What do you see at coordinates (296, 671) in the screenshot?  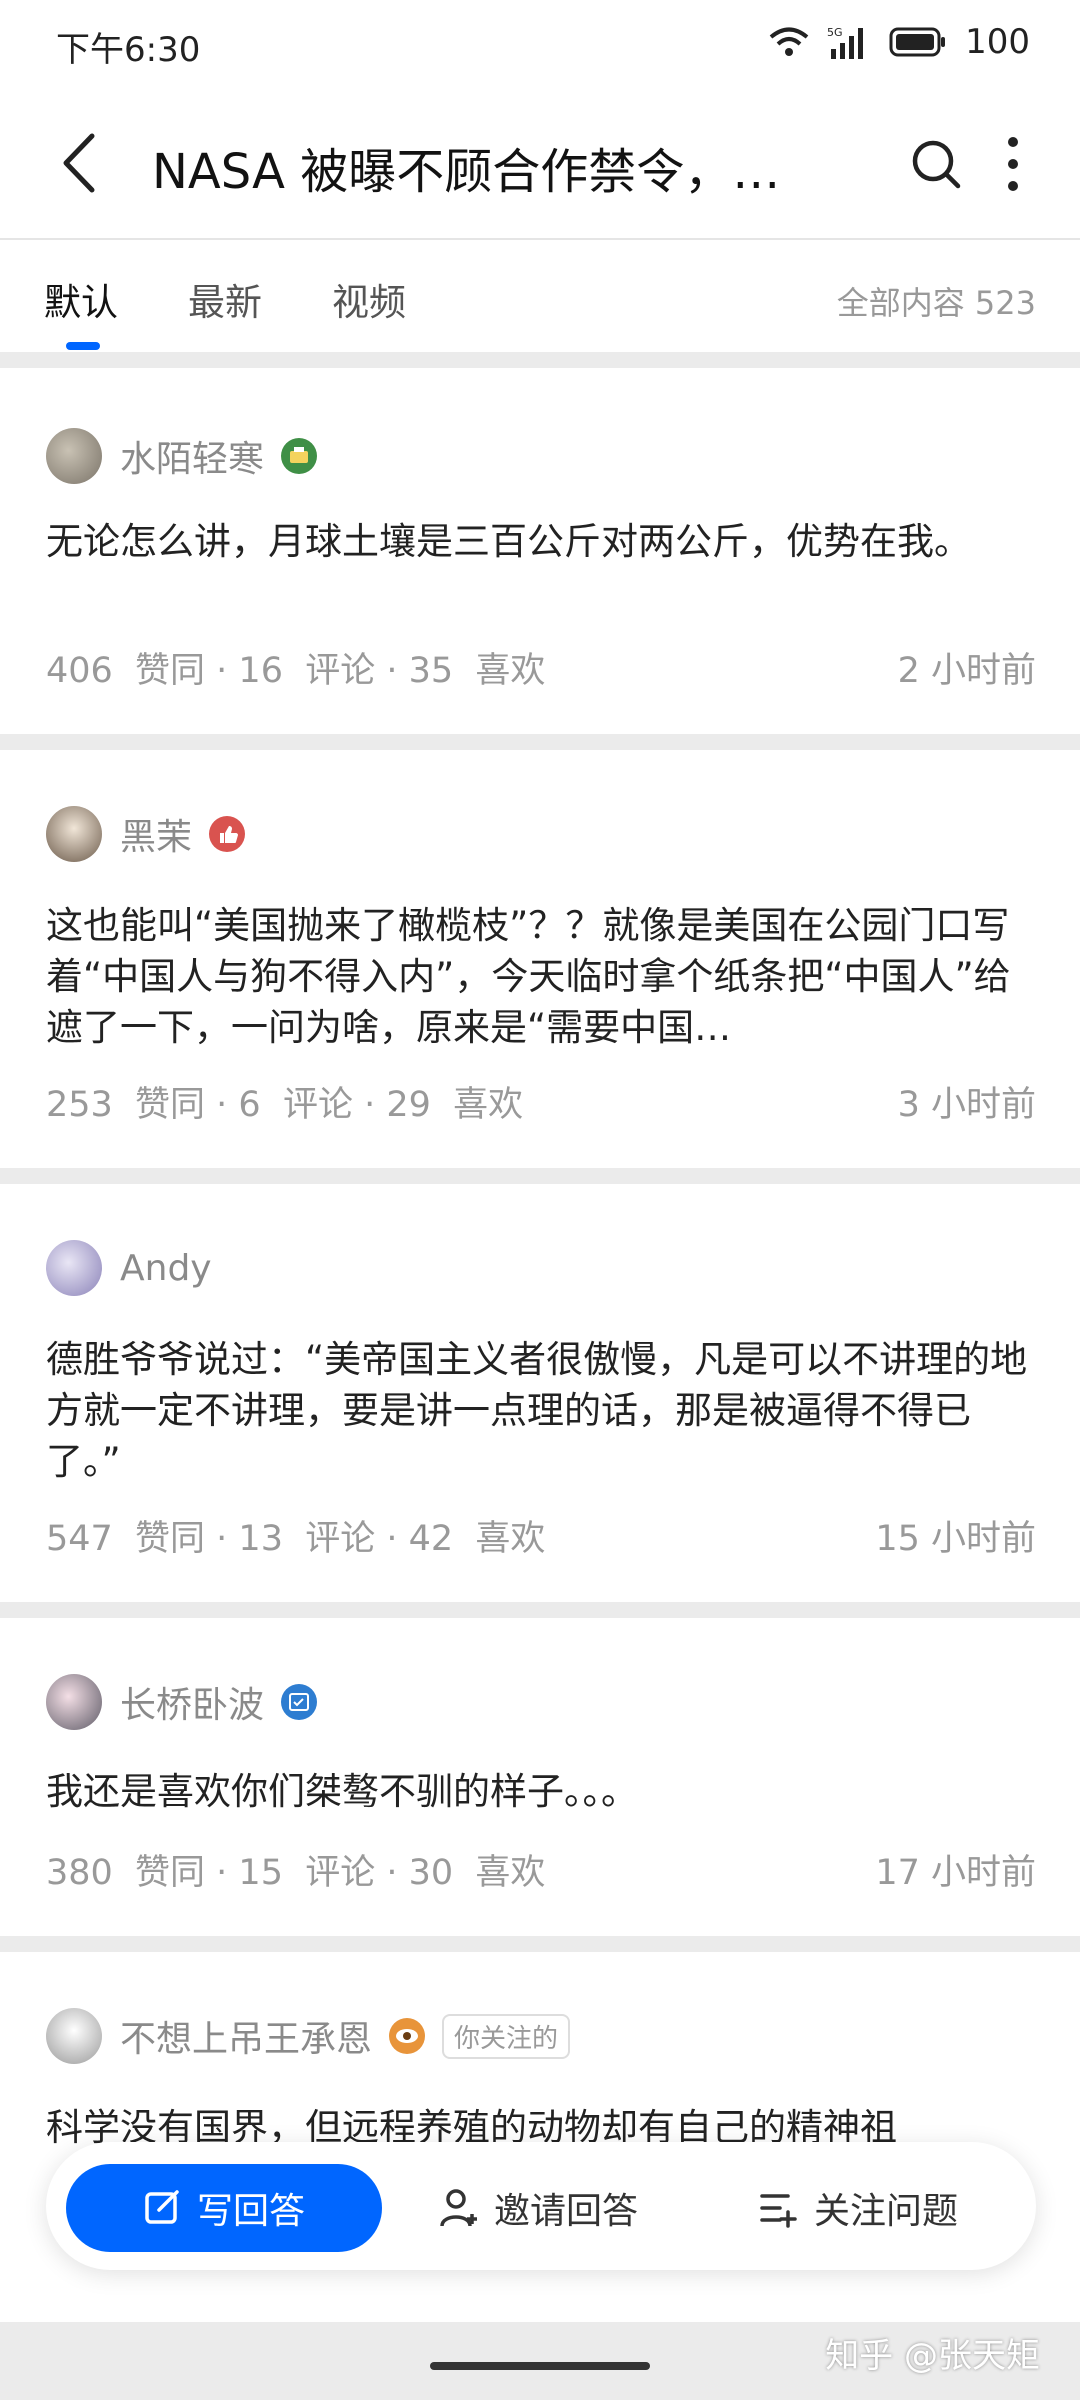 I see `answer-stats: 406 赞同 · 16 评论 · 35 喜欢` at bounding box center [296, 671].